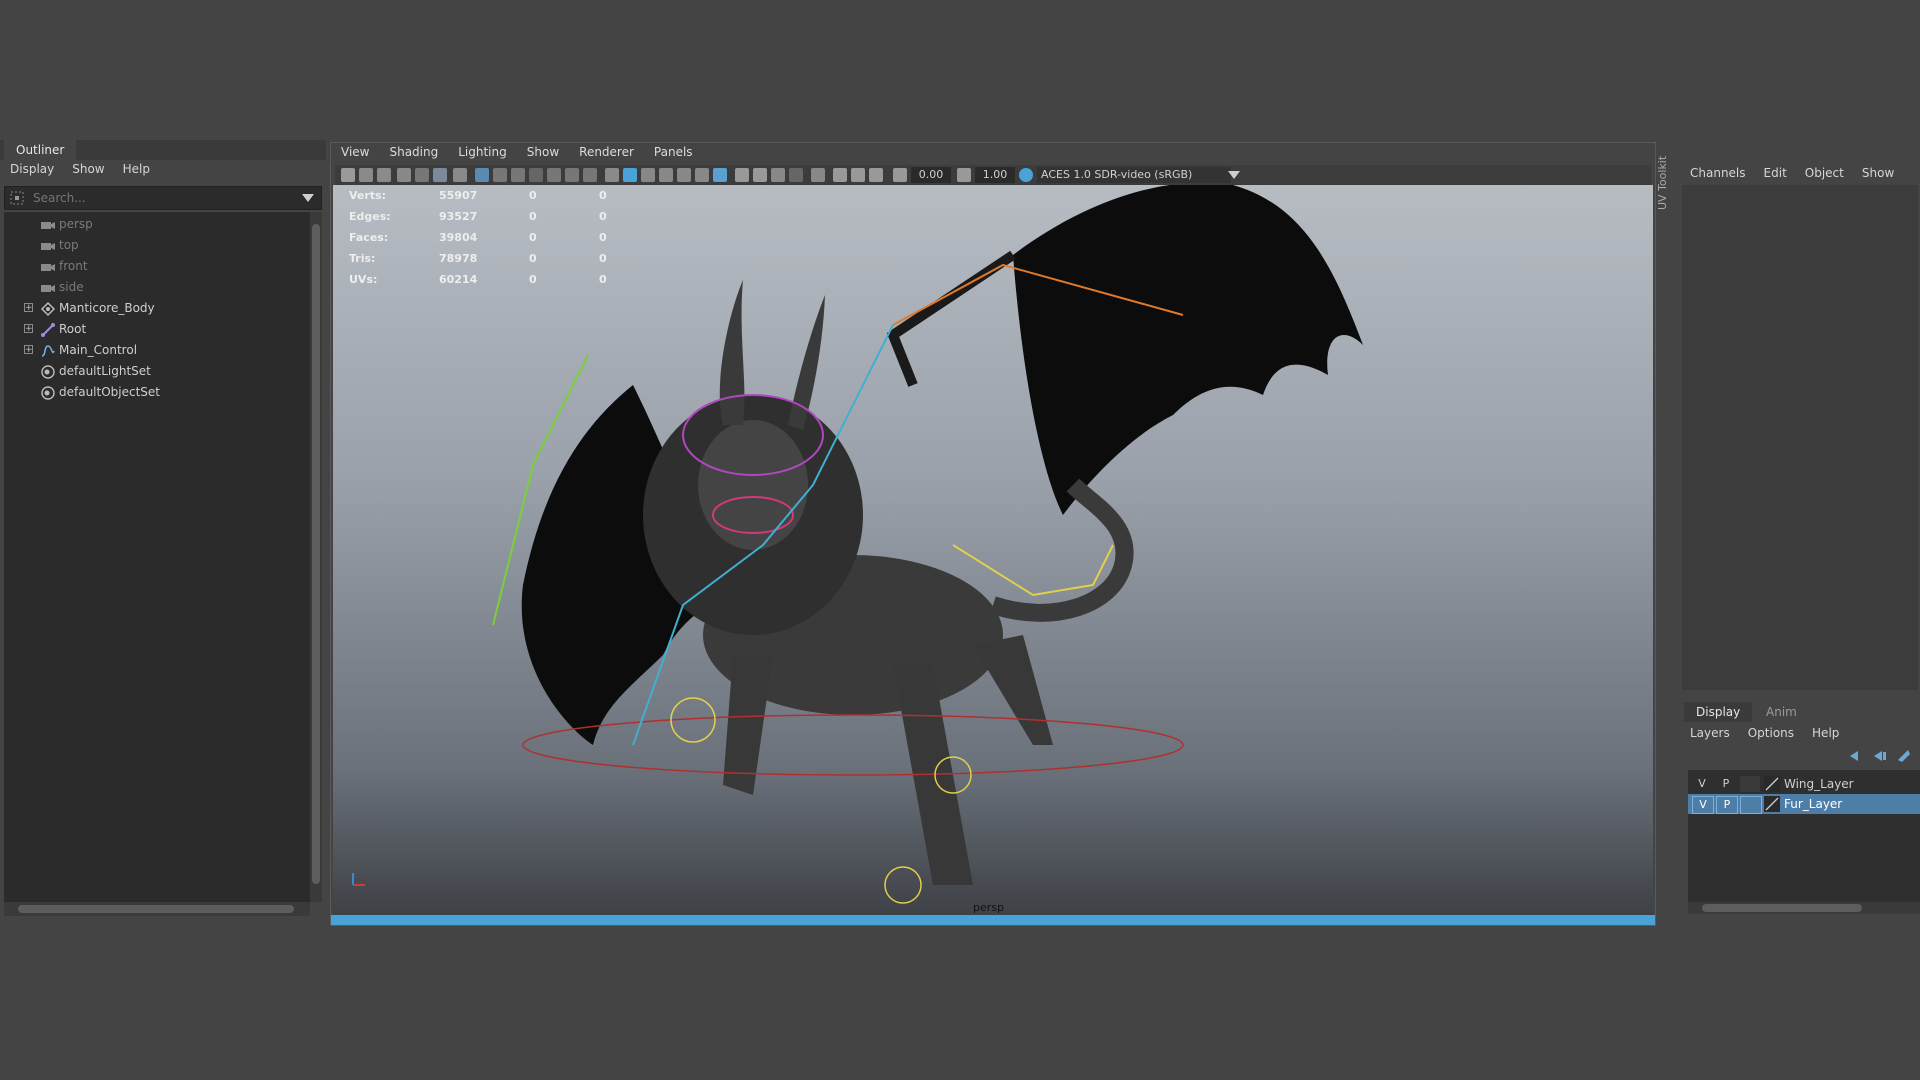 This screenshot has width=1920, height=1080. Describe the element at coordinates (158, 198) in the screenshot. I see `outliner-search-input` at that location.